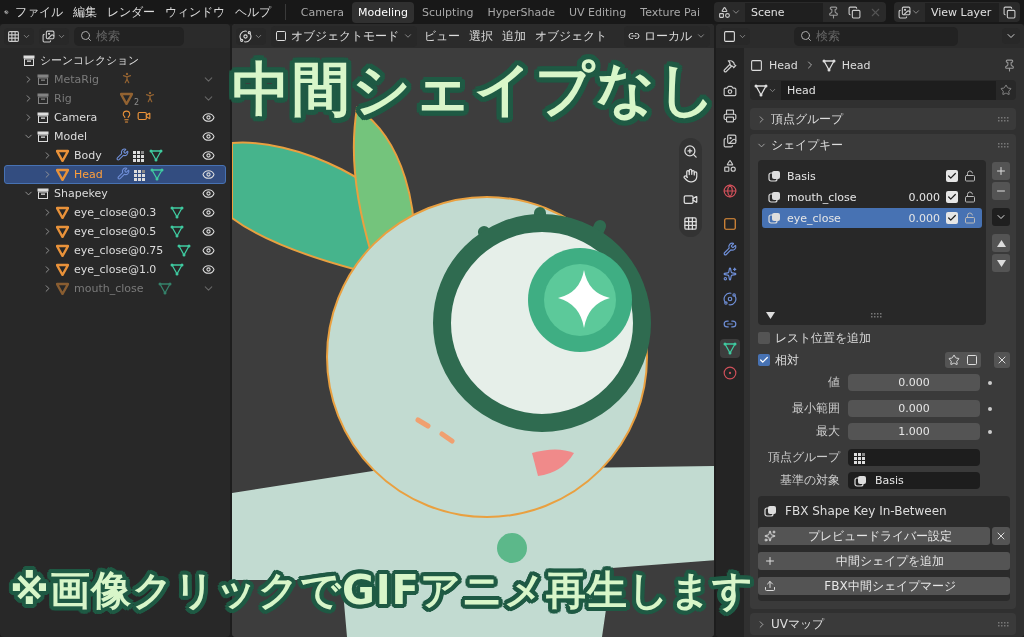 This screenshot has height=637, width=1024. I want to click on move-up-icon, so click(1001, 243).